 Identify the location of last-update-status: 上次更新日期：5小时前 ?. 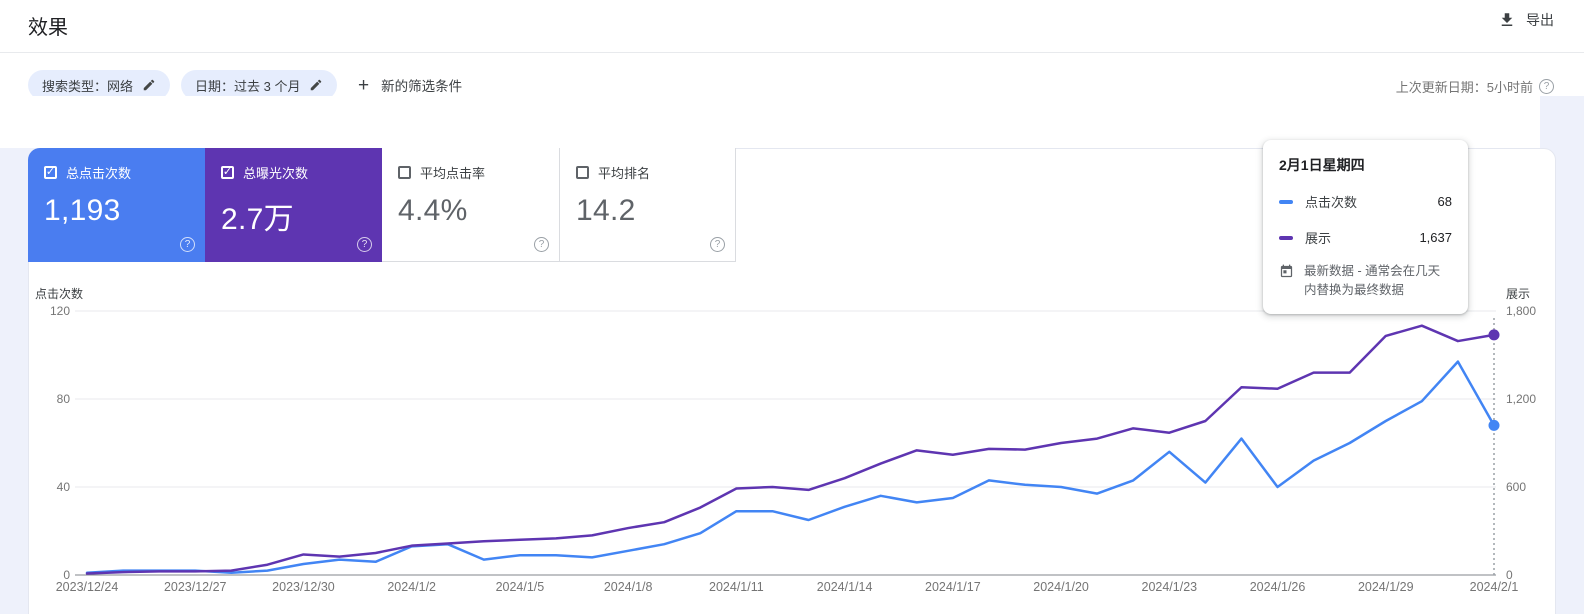
(1475, 86).